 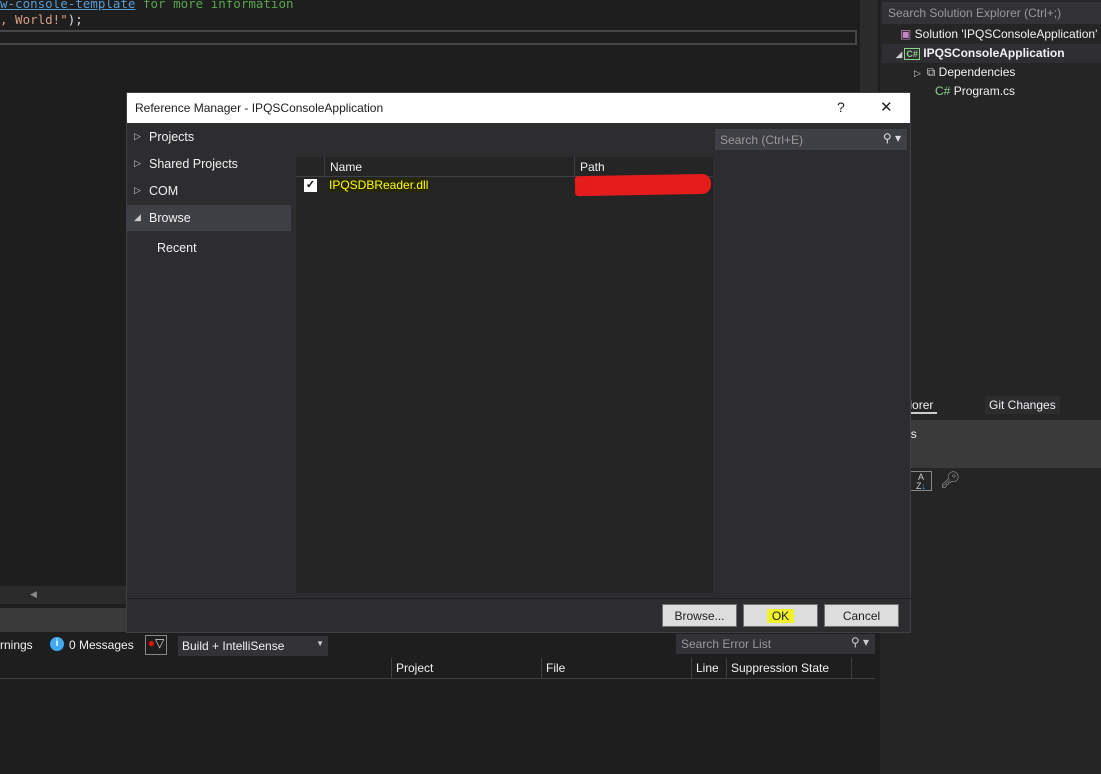 I want to click on info-icon: i, so click(x=57, y=644).